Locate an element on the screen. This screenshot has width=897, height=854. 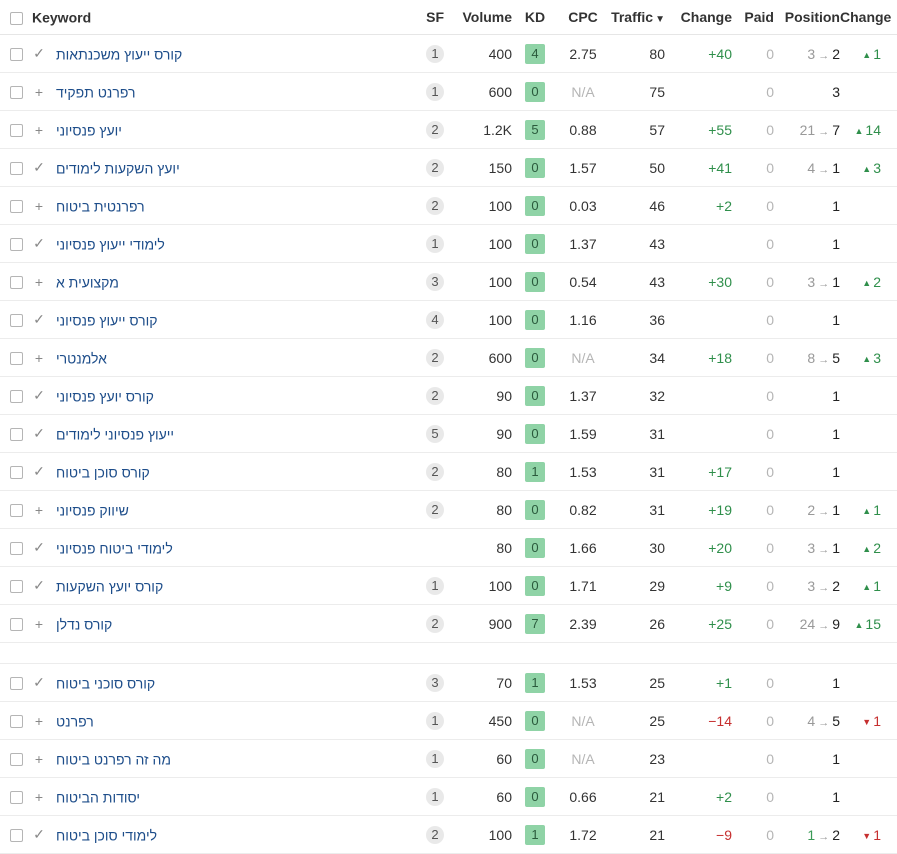
keyword-link: יסודות הביטוח is located at coordinates (98, 797).